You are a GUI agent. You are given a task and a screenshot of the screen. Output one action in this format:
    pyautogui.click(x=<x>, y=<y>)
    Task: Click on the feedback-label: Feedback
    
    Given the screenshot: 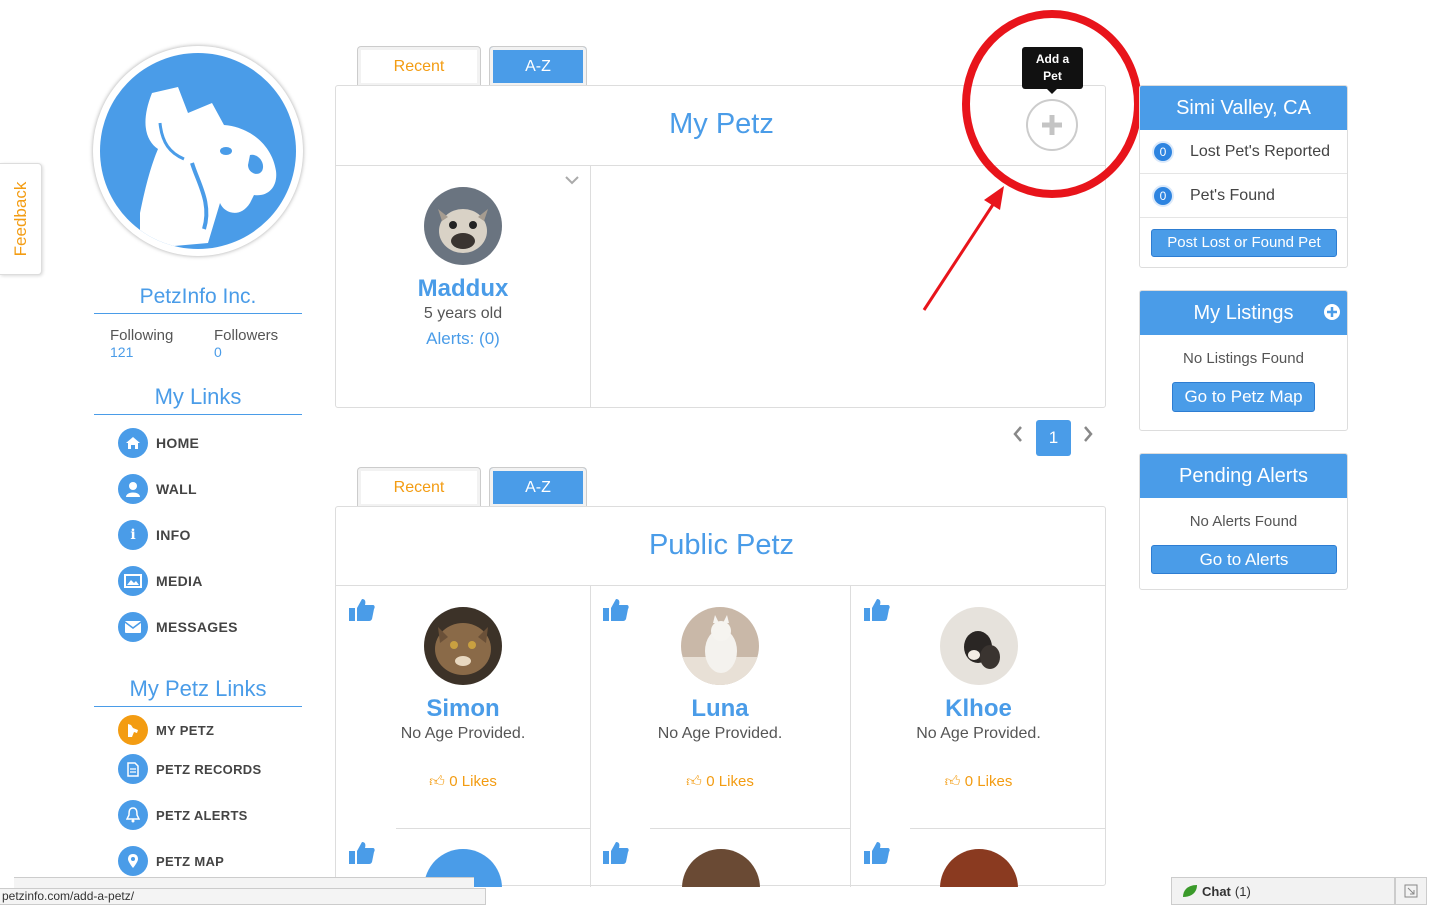 What is the action you would take?
    pyautogui.click(x=20, y=219)
    